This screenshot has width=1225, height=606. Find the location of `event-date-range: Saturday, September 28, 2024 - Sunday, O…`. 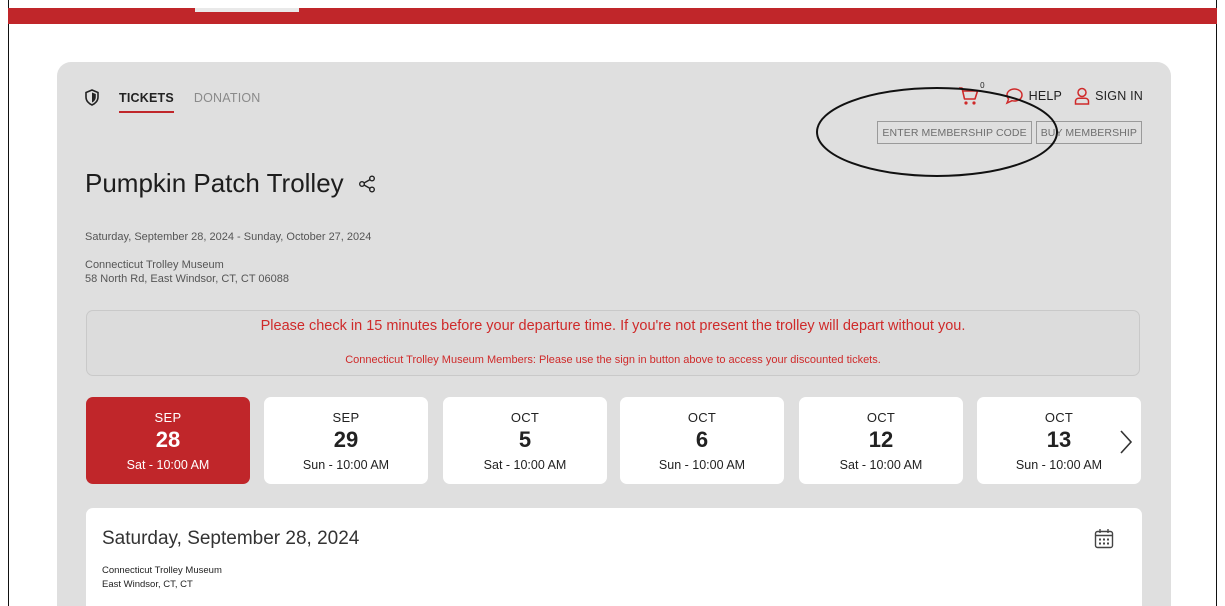

event-date-range: Saturday, September 28, 2024 - Sunday, O… is located at coordinates (228, 237).